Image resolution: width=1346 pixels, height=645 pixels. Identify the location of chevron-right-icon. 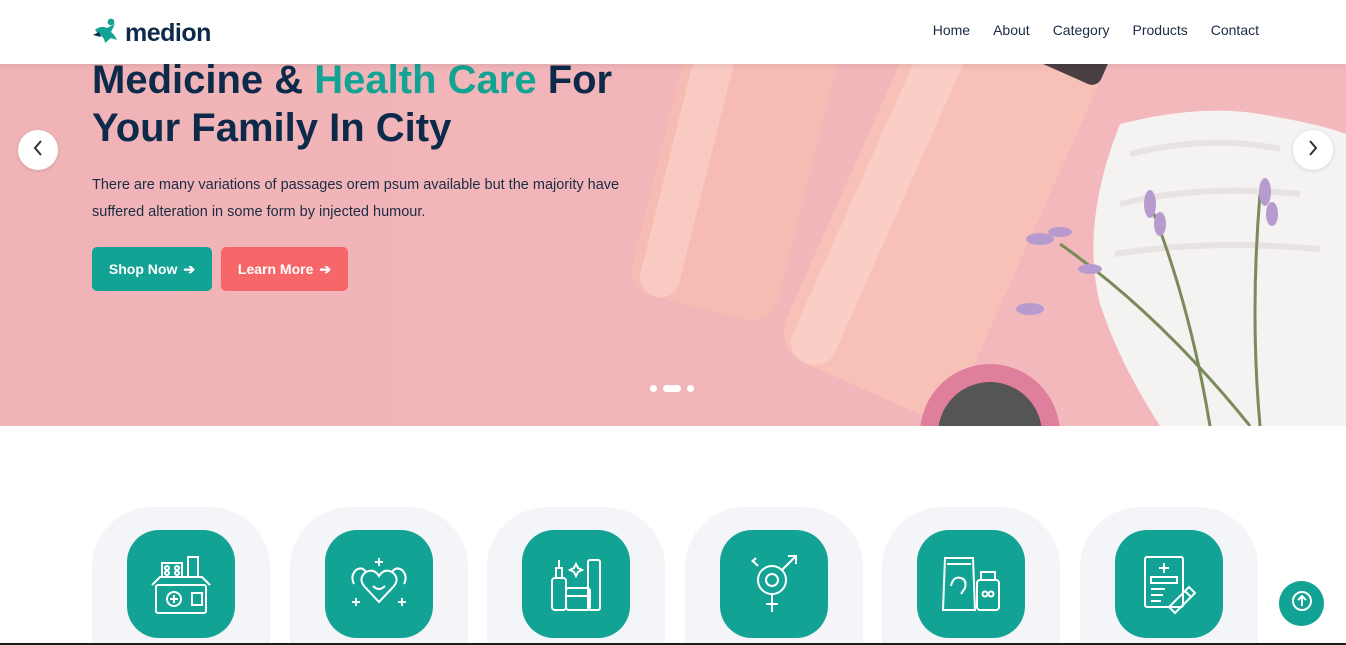
(1313, 150).